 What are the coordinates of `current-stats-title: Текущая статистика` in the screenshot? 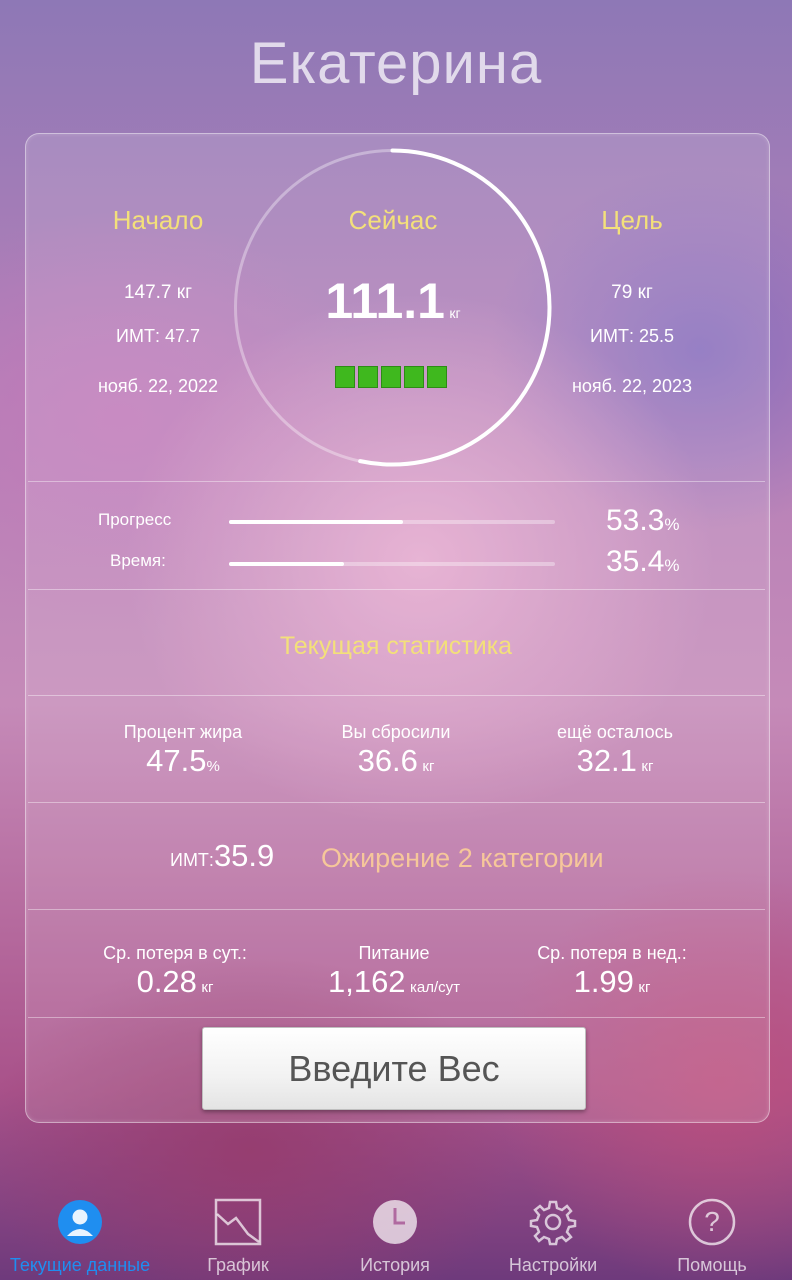 It's located at (396, 646).